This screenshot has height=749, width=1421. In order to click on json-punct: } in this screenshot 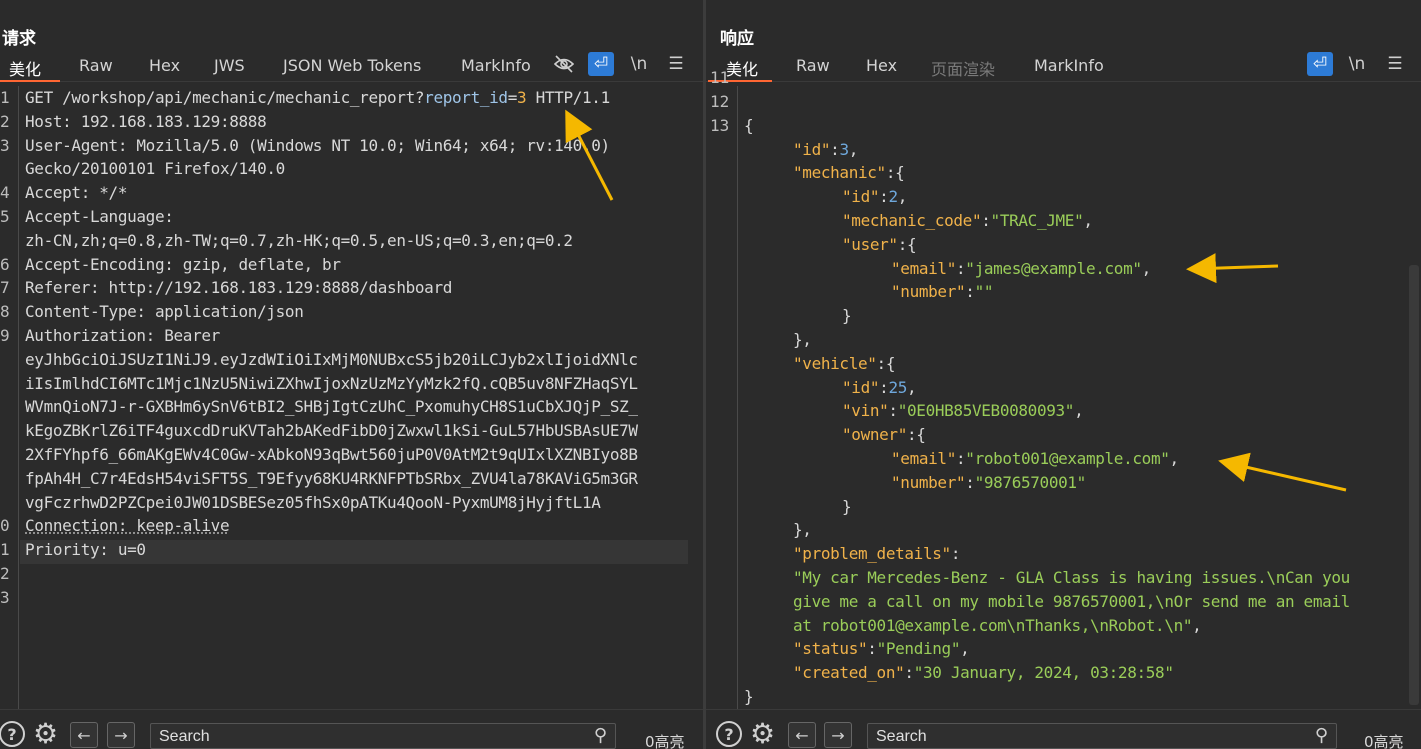, I will do `click(847, 506)`.